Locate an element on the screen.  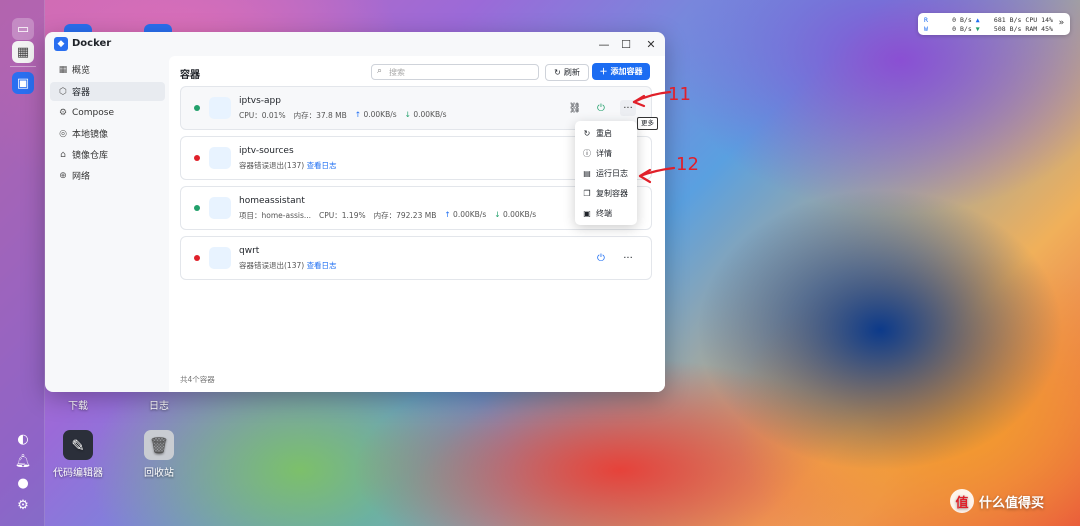
menu-item-copy: ❐ 复制容器 is located at coordinates (606, 193).